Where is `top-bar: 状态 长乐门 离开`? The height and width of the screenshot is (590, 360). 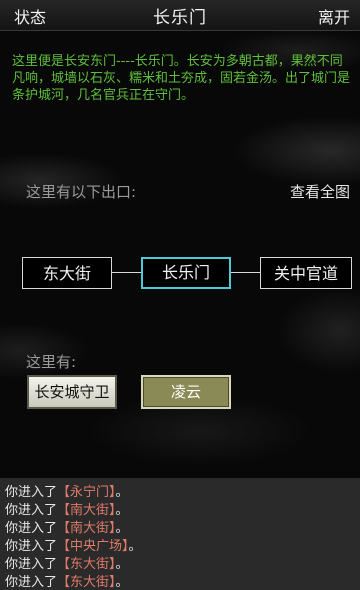 top-bar: 状态 长乐门 离开 is located at coordinates (180, 15).